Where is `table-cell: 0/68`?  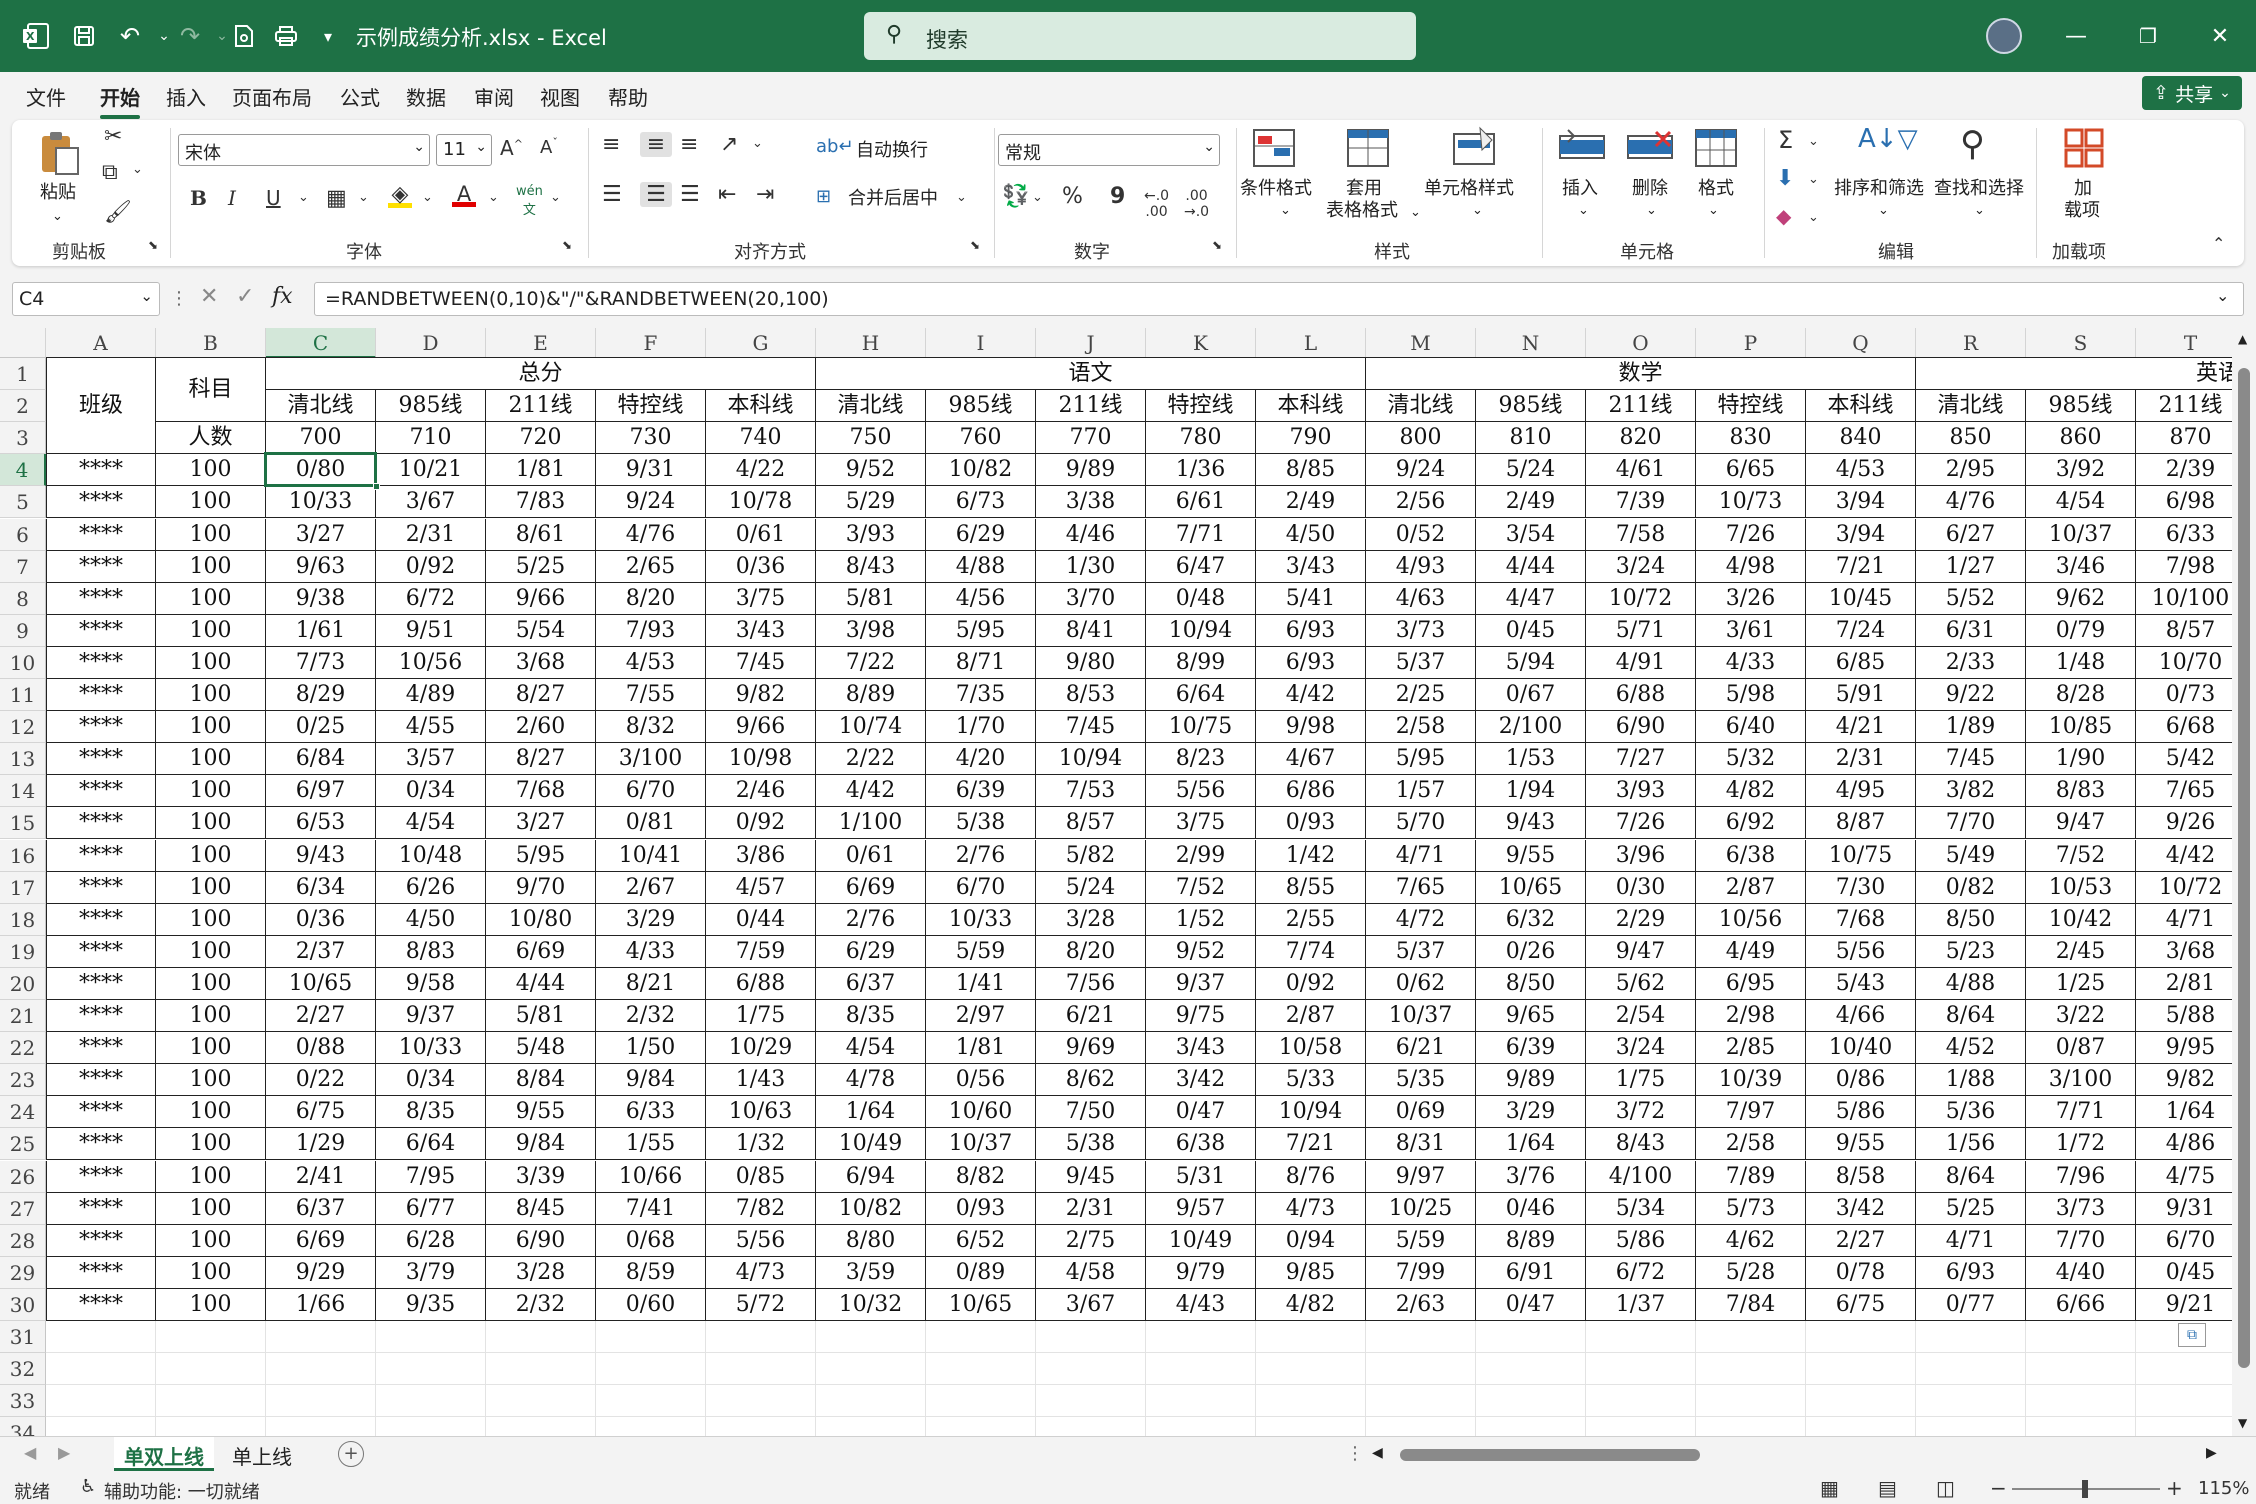 table-cell: 0/68 is located at coordinates (651, 1240).